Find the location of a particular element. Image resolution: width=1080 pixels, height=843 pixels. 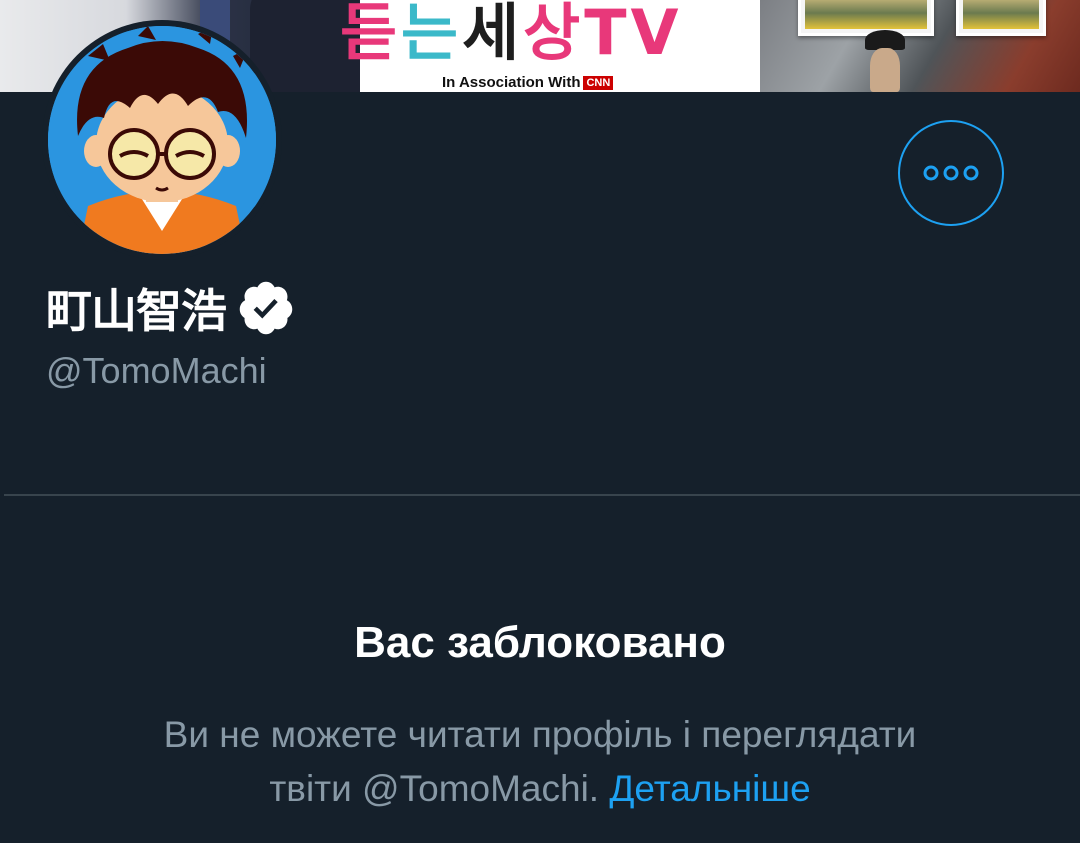

profile-handle: @TomoMachi is located at coordinates (156, 370).